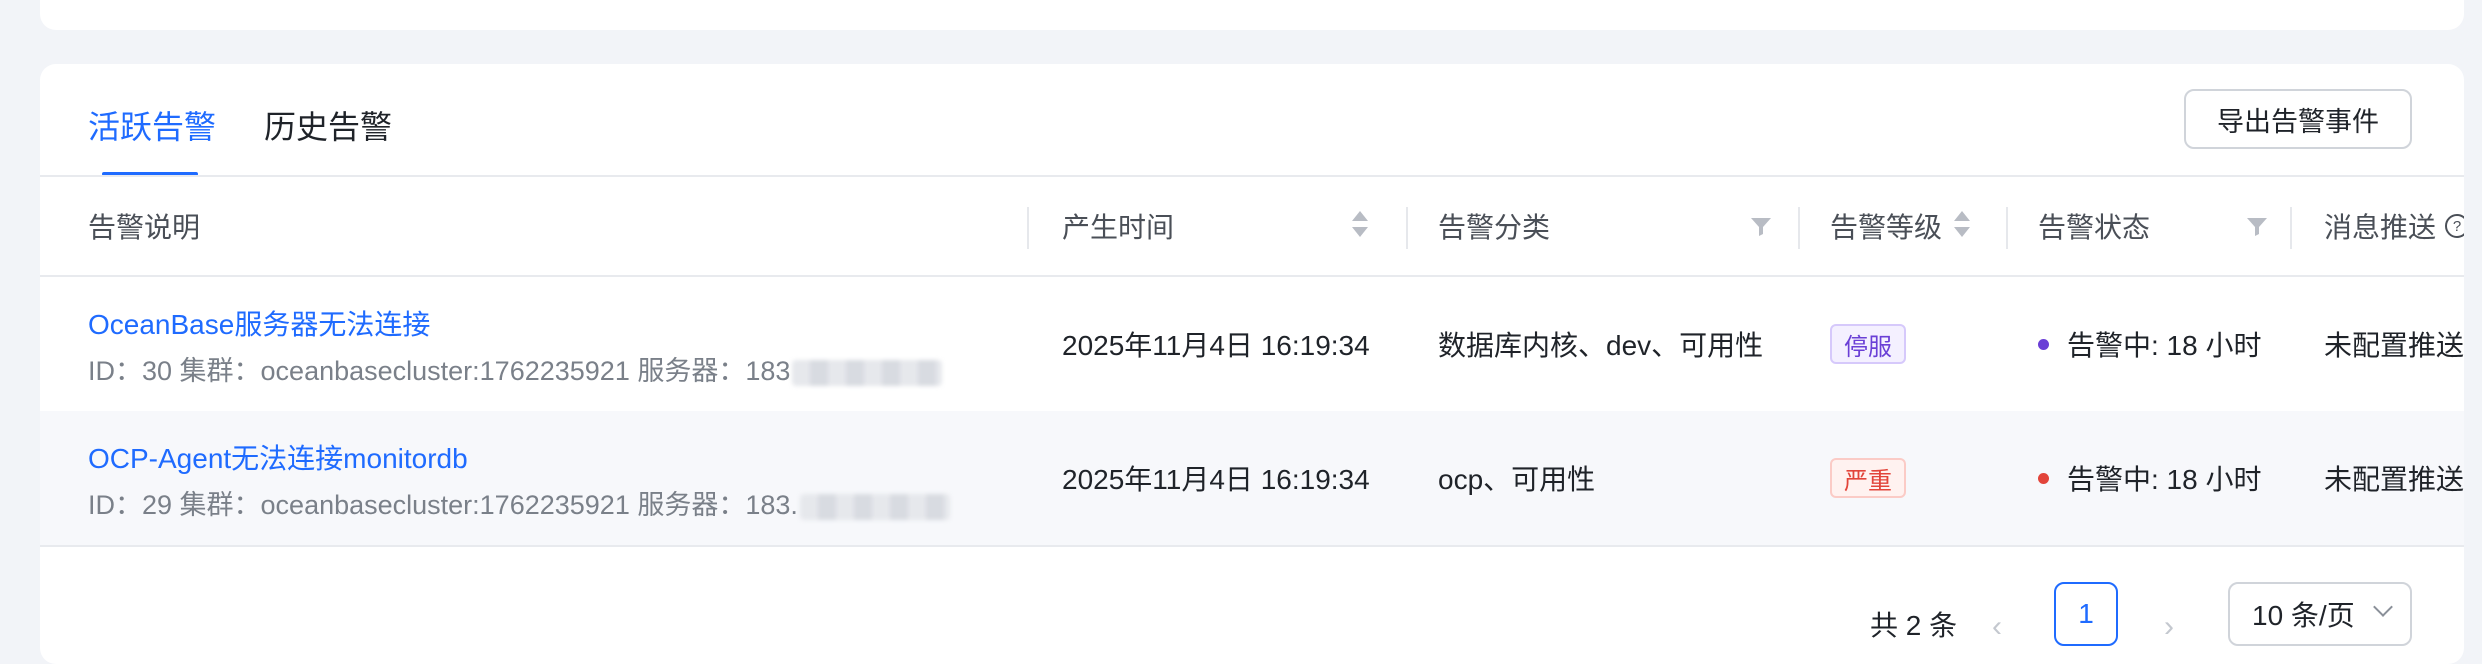 Image resolution: width=2482 pixels, height=664 pixels. What do you see at coordinates (152, 125) in the screenshot?
I see `tab-active-alerts: 活跃告警` at bounding box center [152, 125].